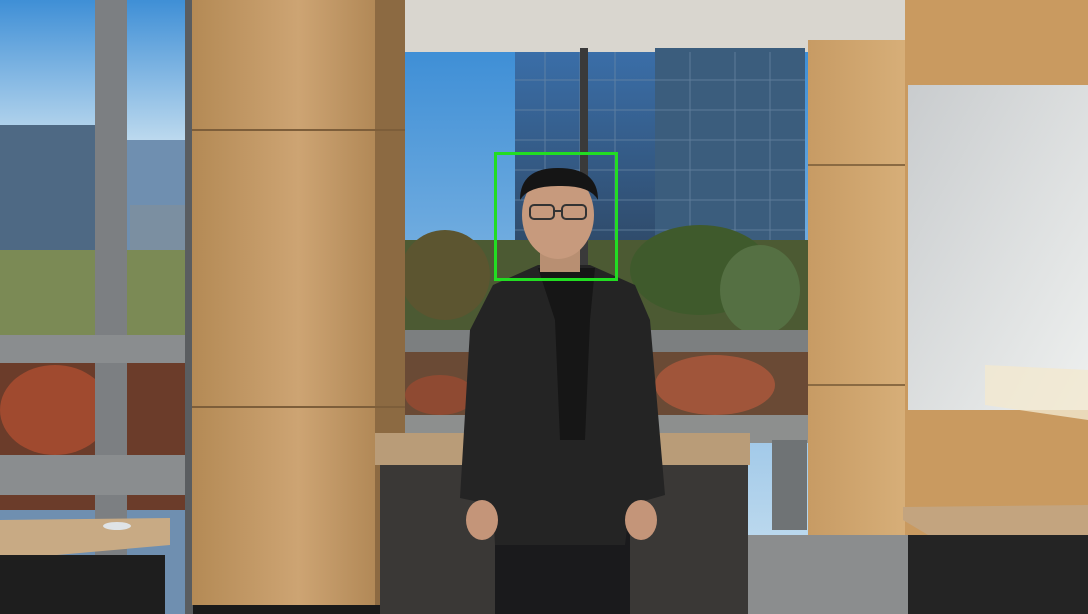 The image size is (1088, 614). I want to click on left-desk, so click(85, 566).